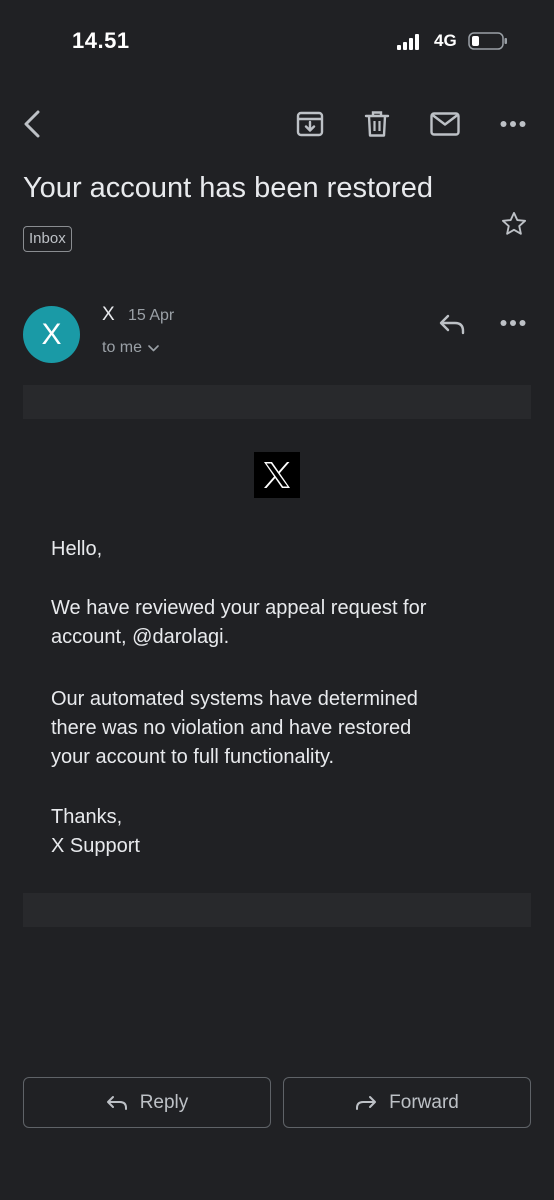  I want to click on reply-button: Reply, so click(147, 1102).